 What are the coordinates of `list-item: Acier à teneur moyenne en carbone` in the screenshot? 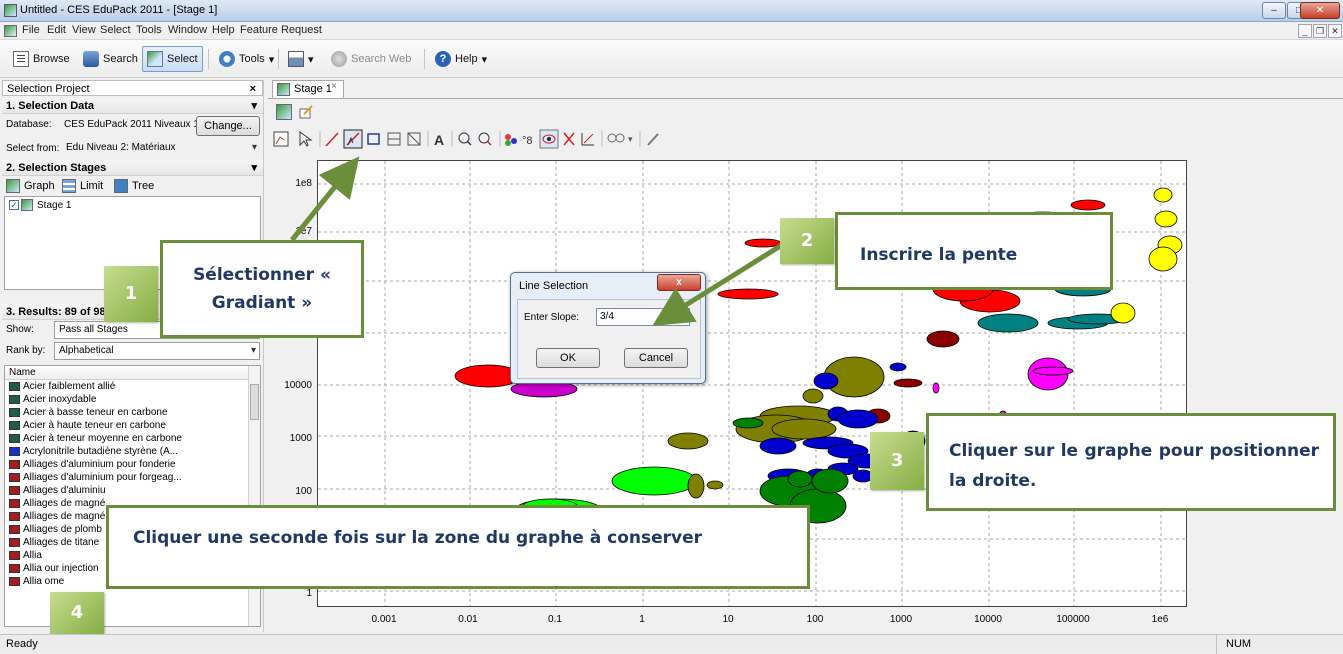 It's located at (132, 438).